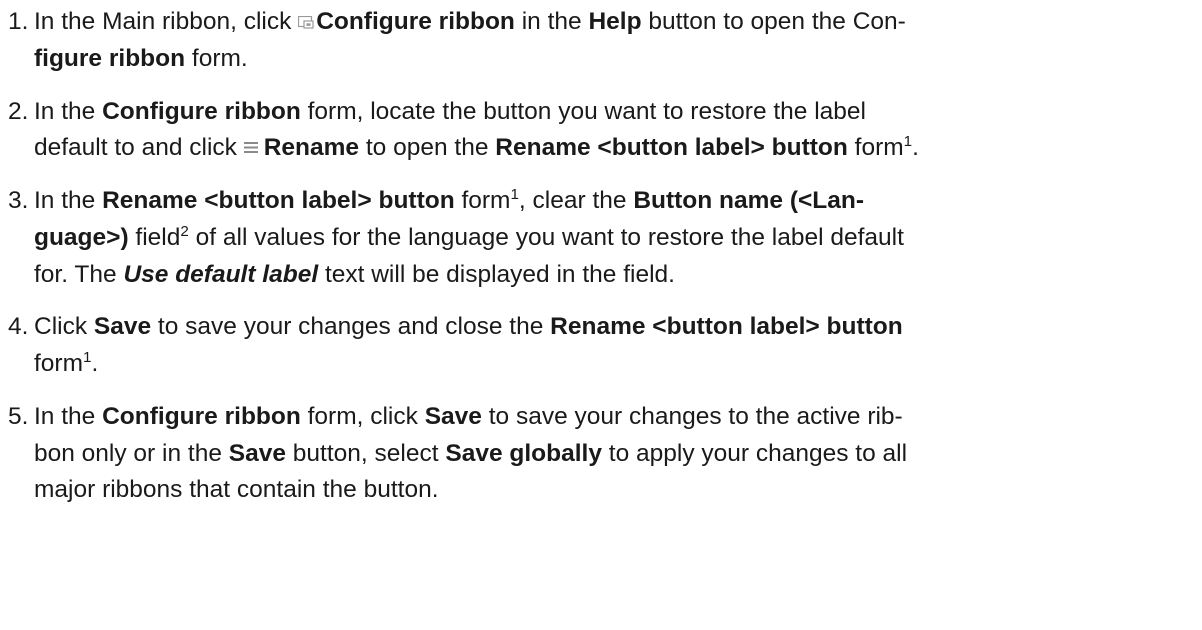 The height and width of the screenshot is (630, 1202). I want to click on ui-term: Rename, so click(311, 148).